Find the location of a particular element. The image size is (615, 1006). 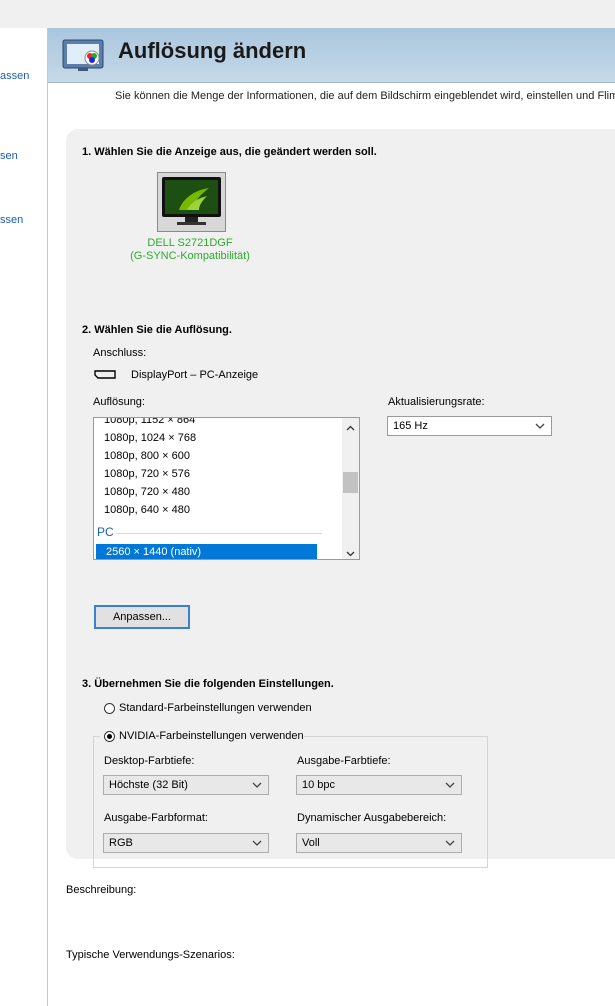

radio-nvidia-colors is located at coordinates (109, 736).